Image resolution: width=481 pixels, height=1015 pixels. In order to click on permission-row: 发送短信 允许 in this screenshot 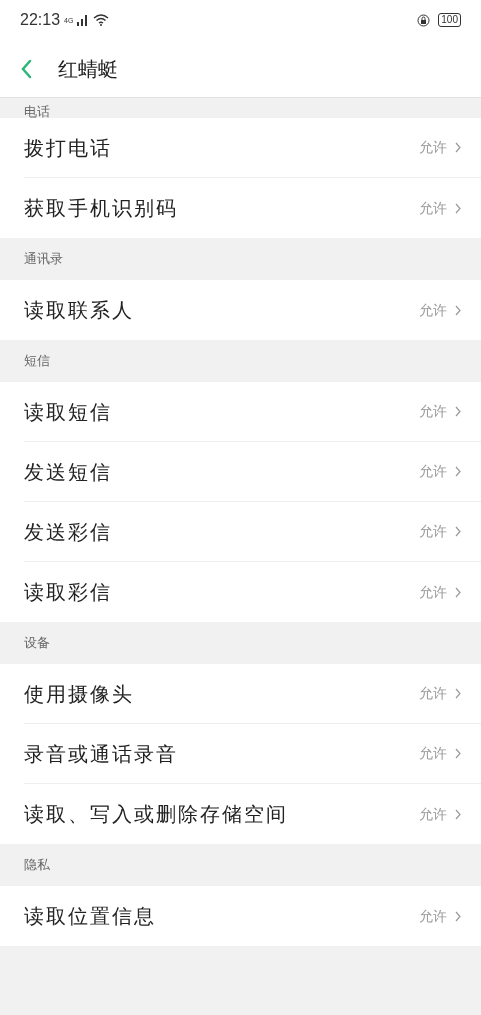, I will do `click(252, 472)`.